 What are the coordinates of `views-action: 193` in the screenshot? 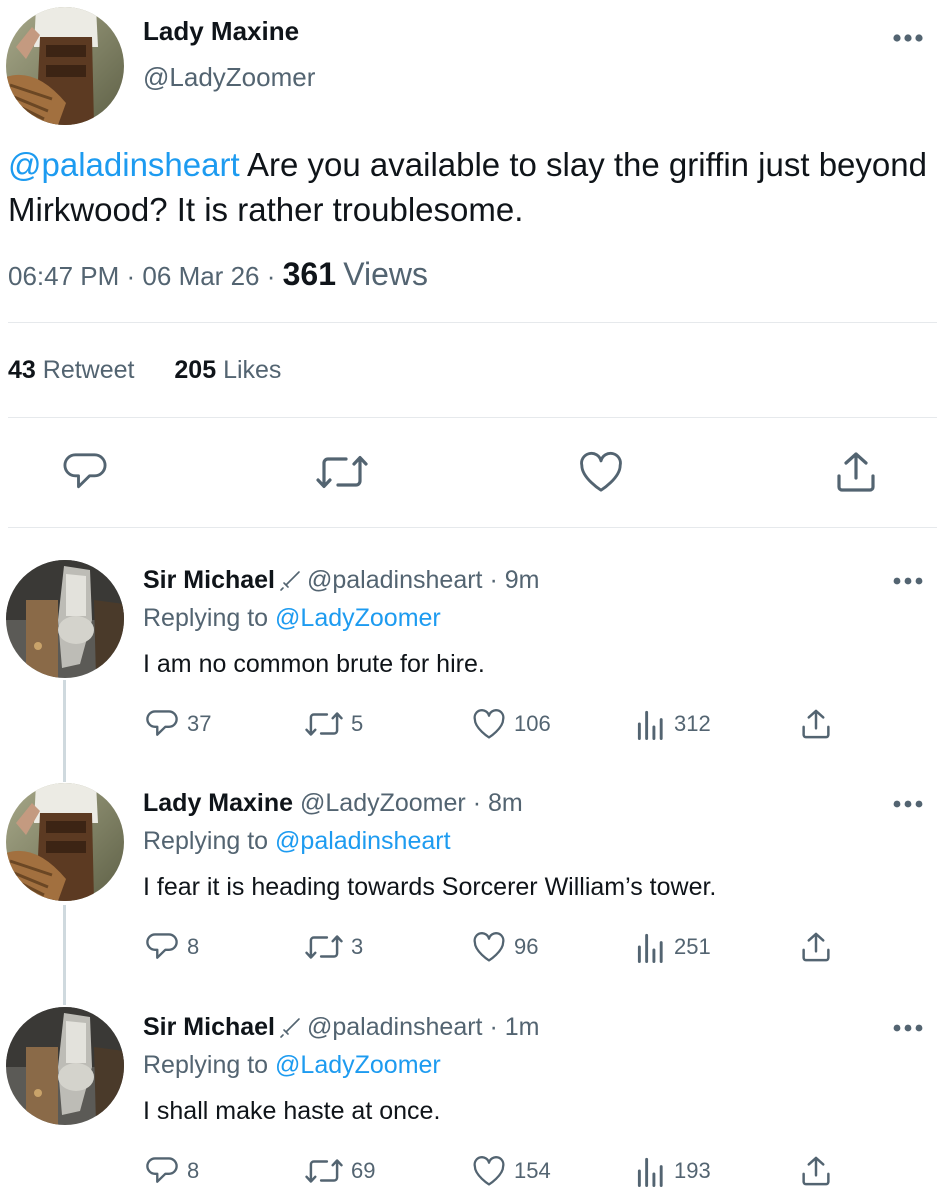 It's located at (673, 1171).